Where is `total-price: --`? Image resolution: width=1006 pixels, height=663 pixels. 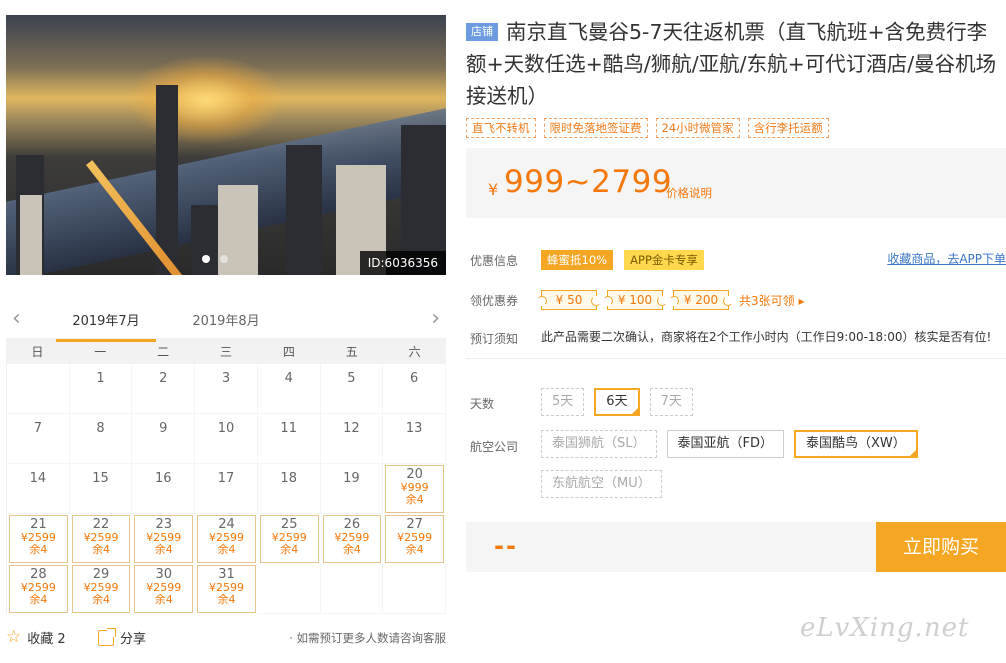
total-price: -- is located at coordinates (506, 546).